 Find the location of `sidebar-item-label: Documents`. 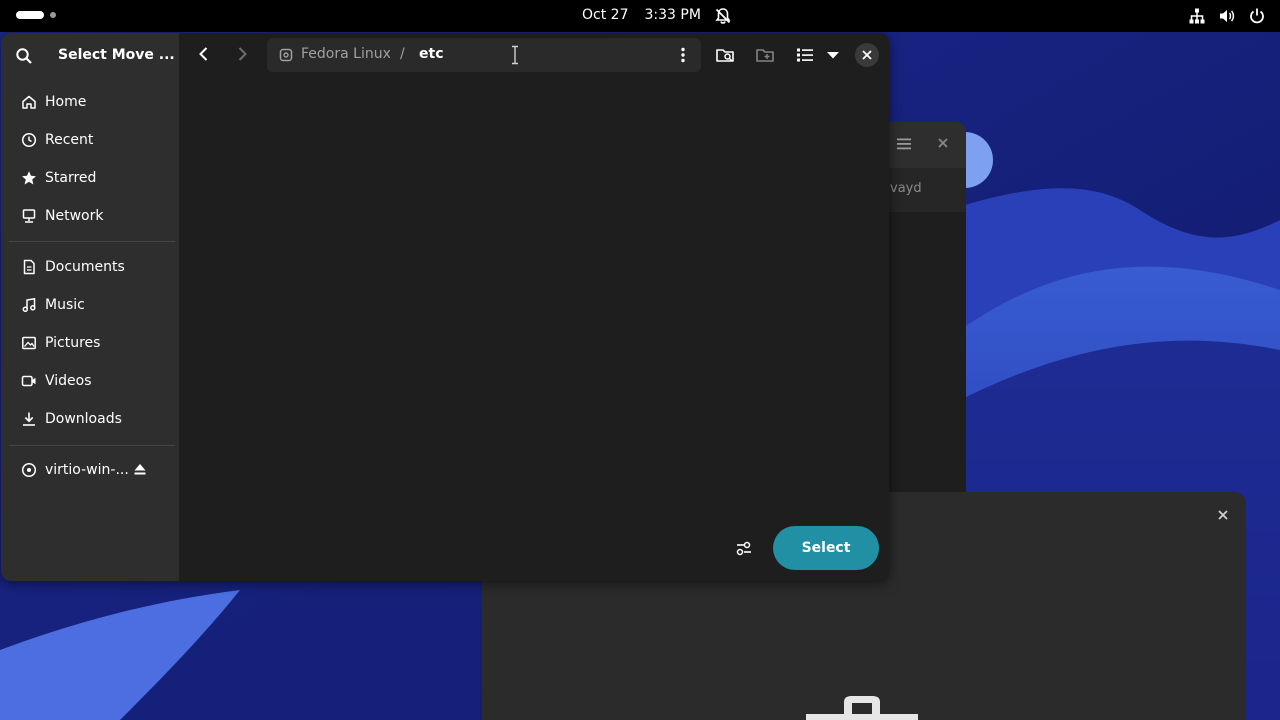

sidebar-item-label: Documents is located at coordinates (85, 267).